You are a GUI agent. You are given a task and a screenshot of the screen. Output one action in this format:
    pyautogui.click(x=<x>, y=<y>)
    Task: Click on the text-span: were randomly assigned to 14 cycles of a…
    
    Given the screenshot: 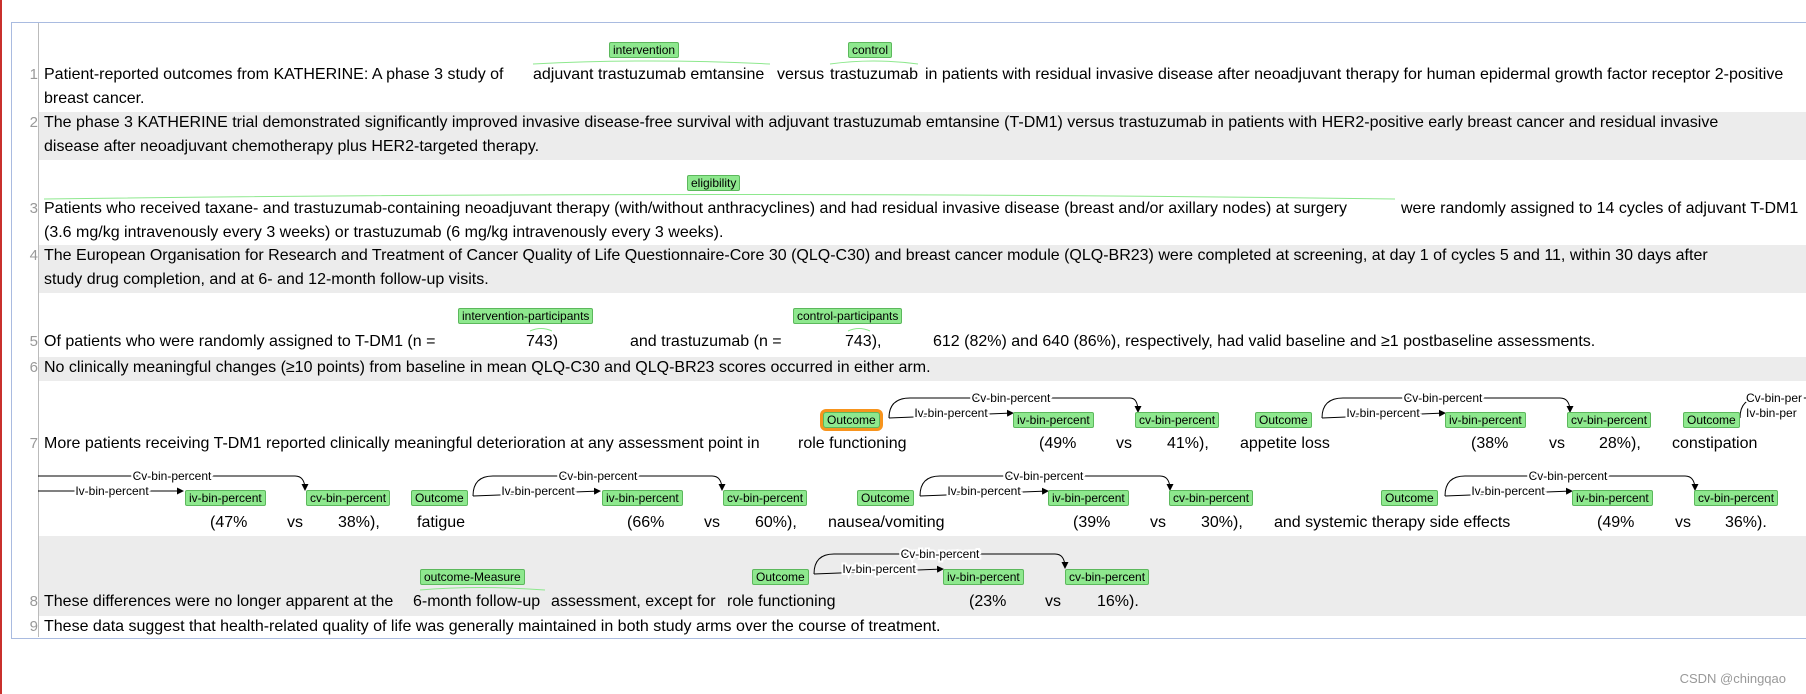 What is the action you would take?
    pyautogui.click(x=1599, y=209)
    